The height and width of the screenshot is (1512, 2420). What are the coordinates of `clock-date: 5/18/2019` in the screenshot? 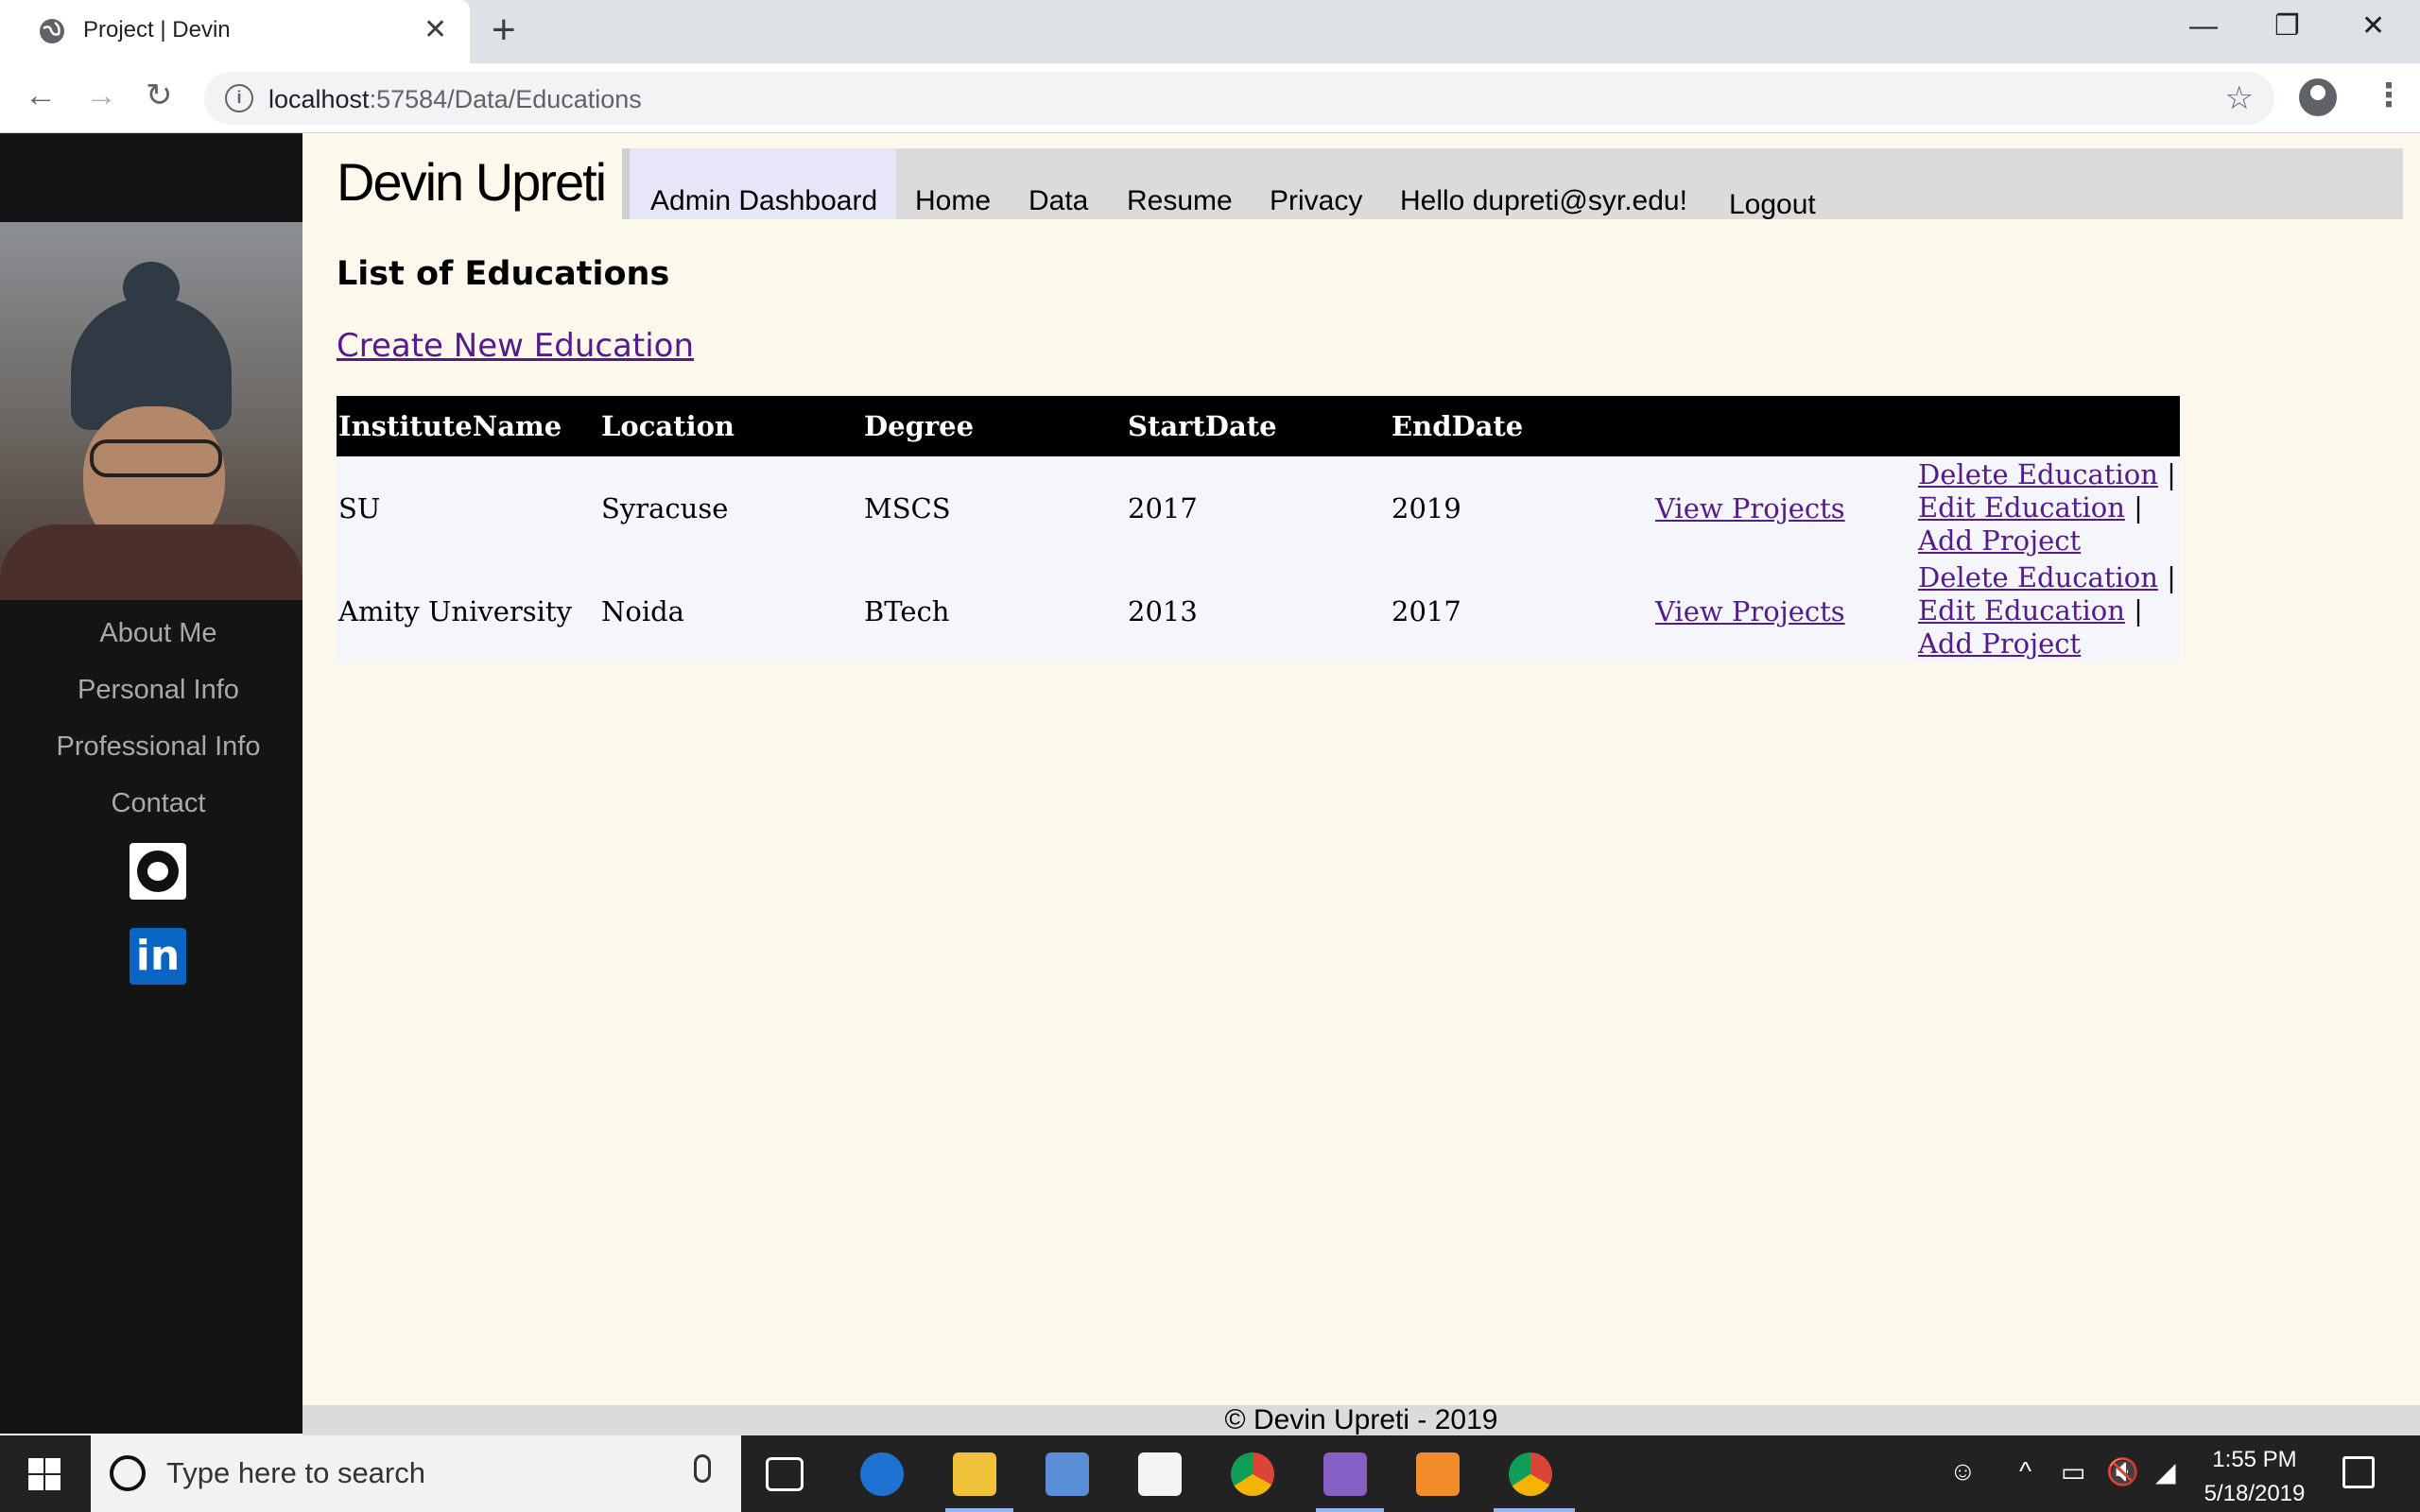 It's located at (2255, 1493).